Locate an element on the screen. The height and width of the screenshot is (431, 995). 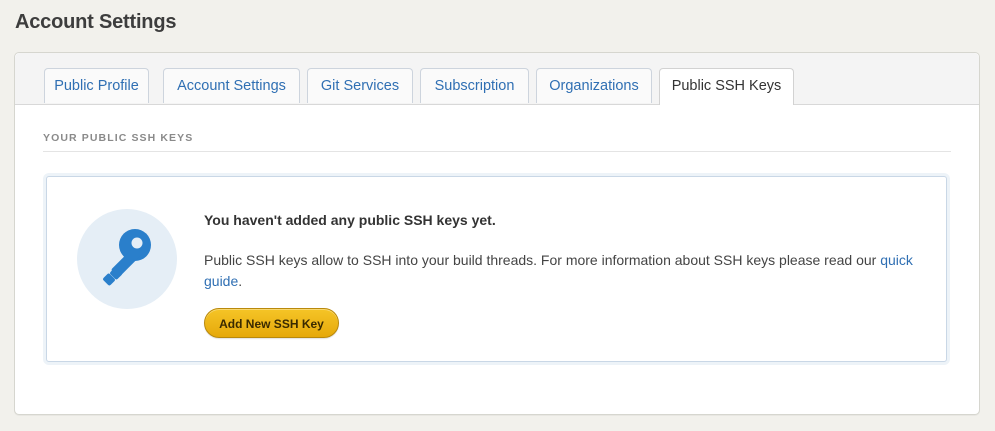
key-icon-circle is located at coordinates (127, 259).